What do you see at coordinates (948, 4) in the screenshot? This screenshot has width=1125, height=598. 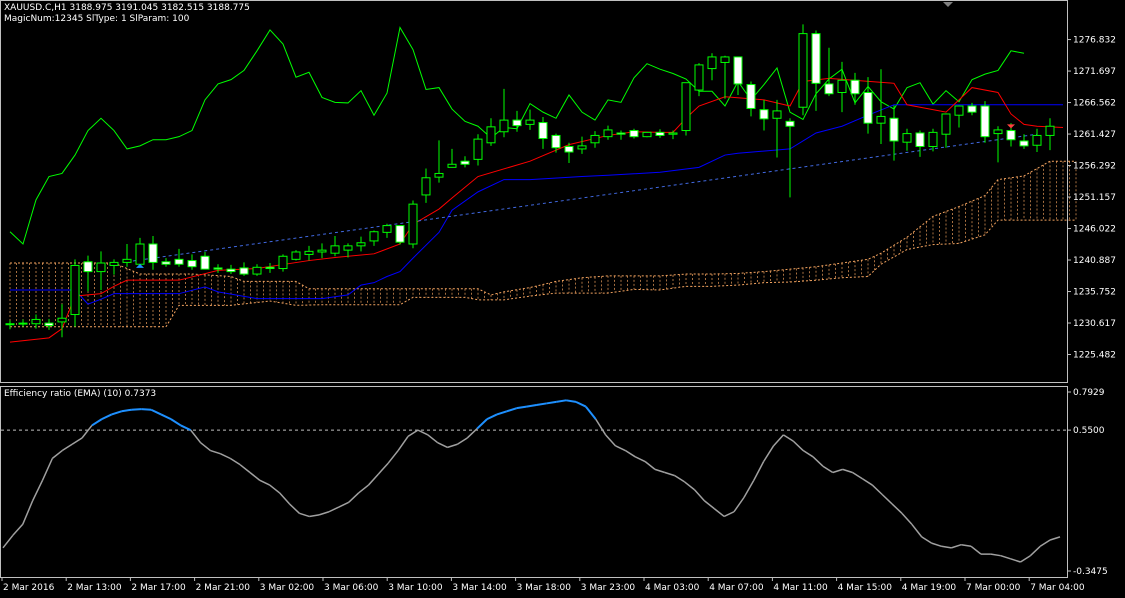 I see `scroll-indicator-icon` at bounding box center [948, 4].